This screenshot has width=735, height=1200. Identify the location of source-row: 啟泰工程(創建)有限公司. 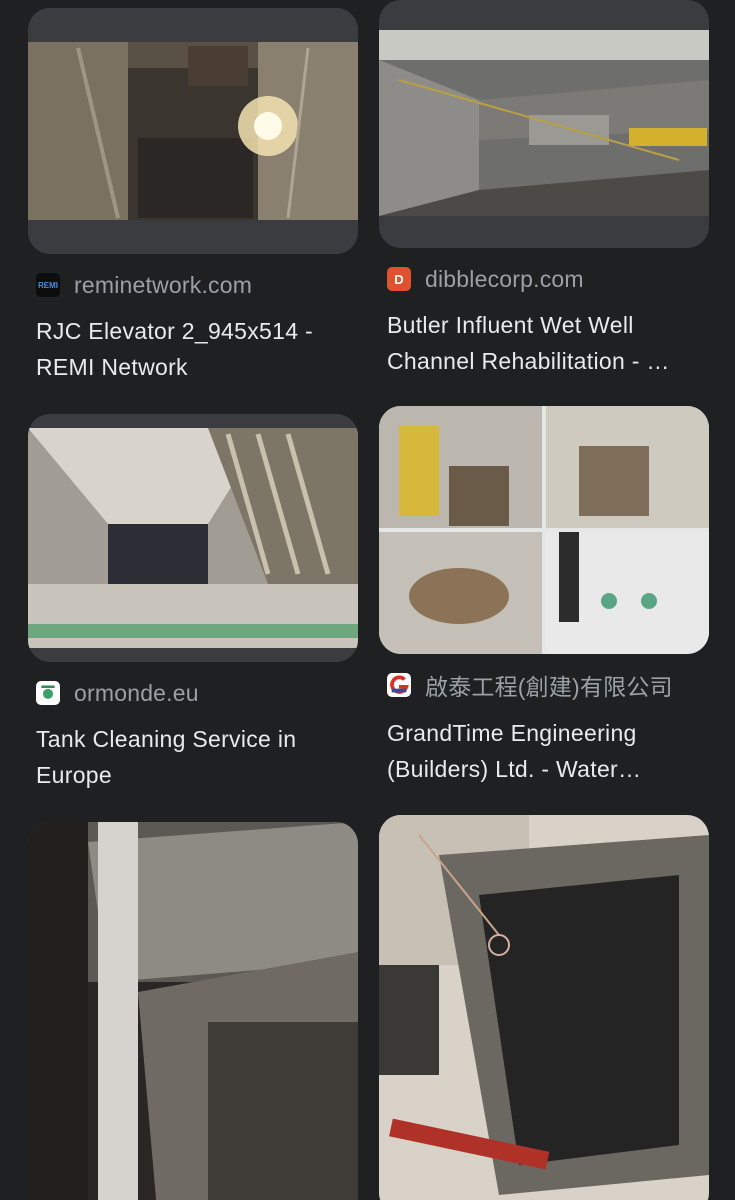
(530, 685).